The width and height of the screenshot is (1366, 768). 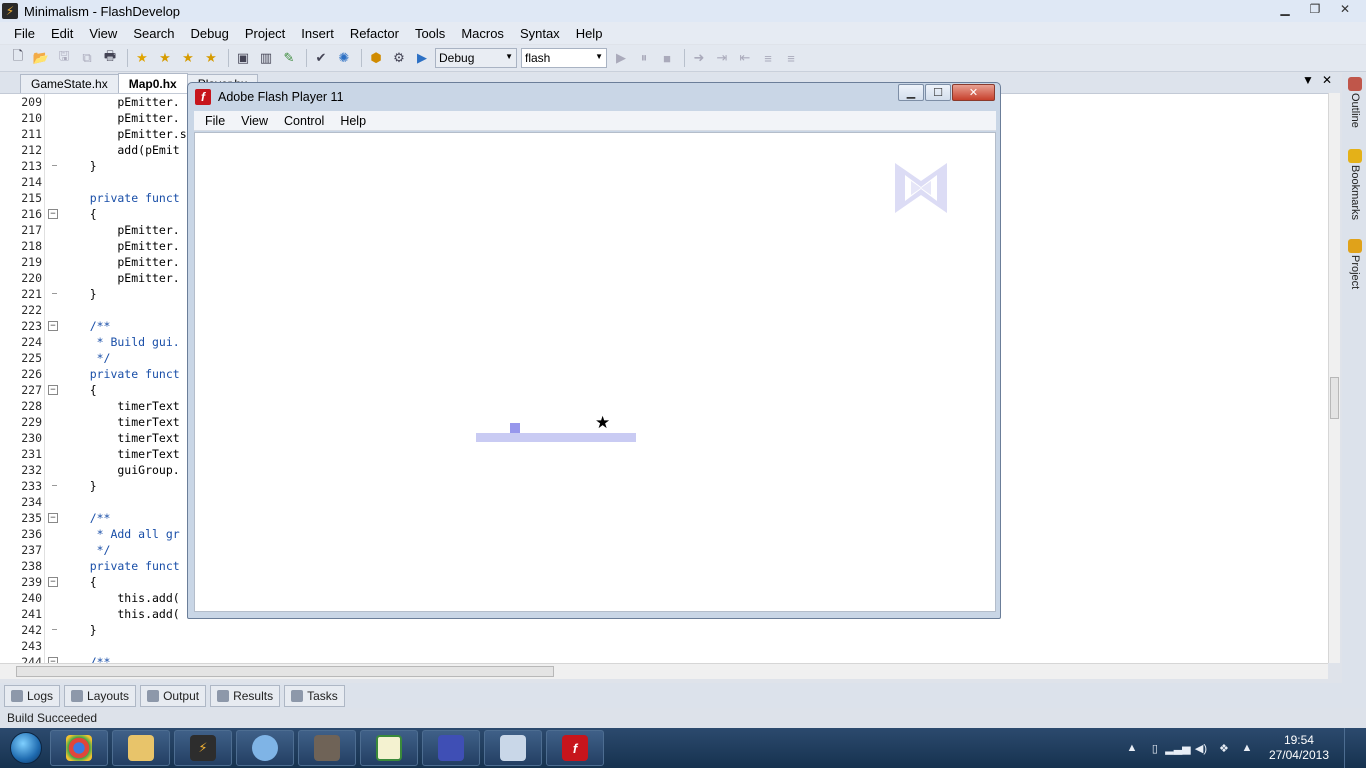 What do you see at coordinates (911, 92) in the screenshot?
I see `flash-minimize-button: ▁` at bounding box center [911, 92].